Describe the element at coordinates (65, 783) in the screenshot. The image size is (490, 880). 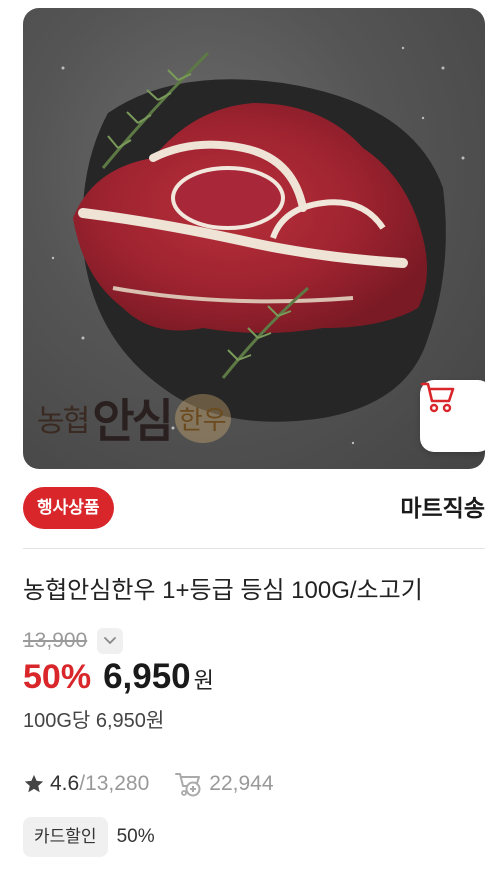
I see `rating-value: 4.6` at that location.